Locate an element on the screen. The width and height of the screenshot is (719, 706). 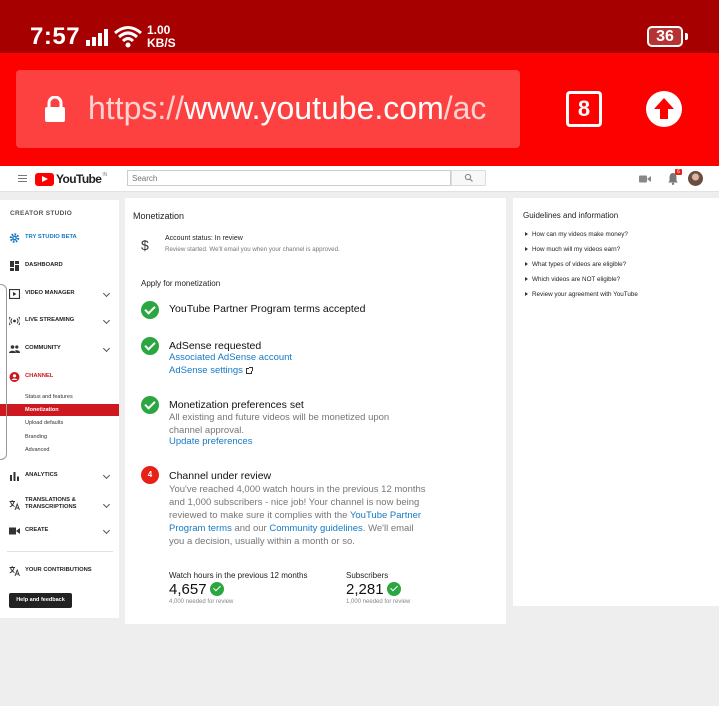
arrow-up-icon is located at coordinates (664, 108).